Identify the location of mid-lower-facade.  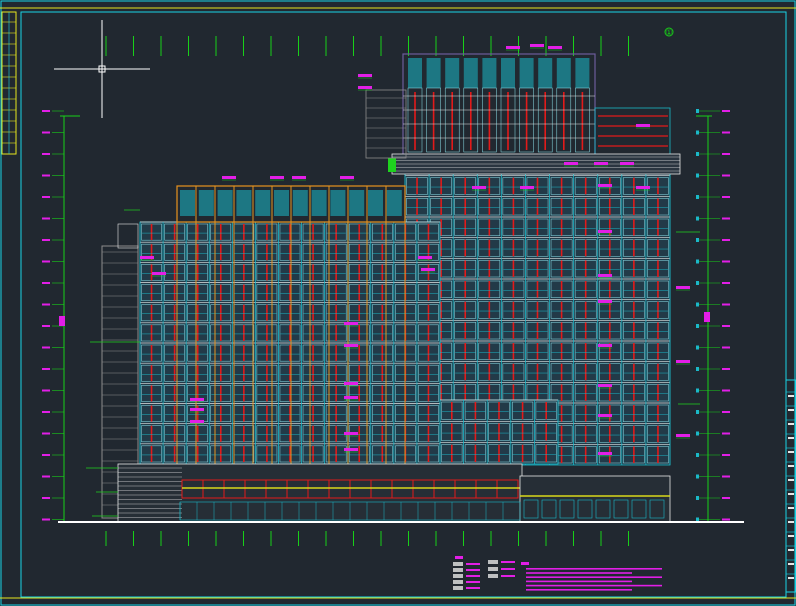
(499, 432).